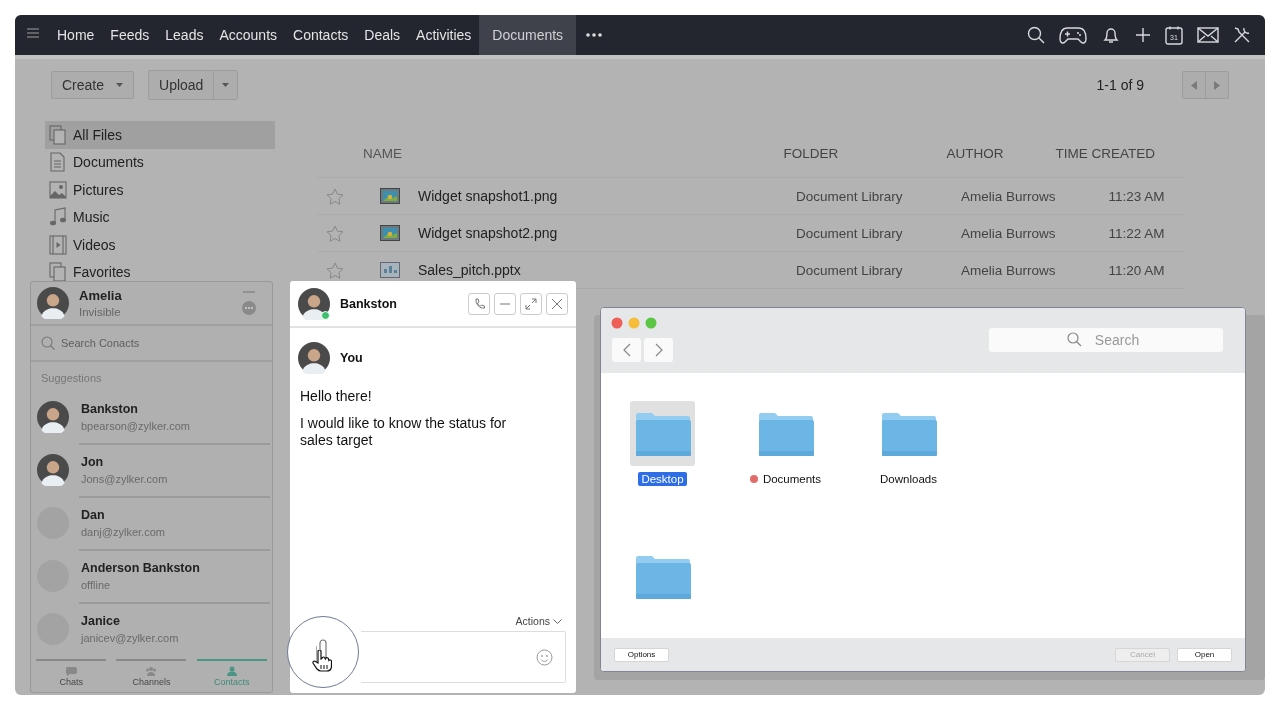 The width and height of the screenshot is (1280, 705). Describe the element at coordinates (231, 671) in the screenshot. I see `person-icon` at that location.